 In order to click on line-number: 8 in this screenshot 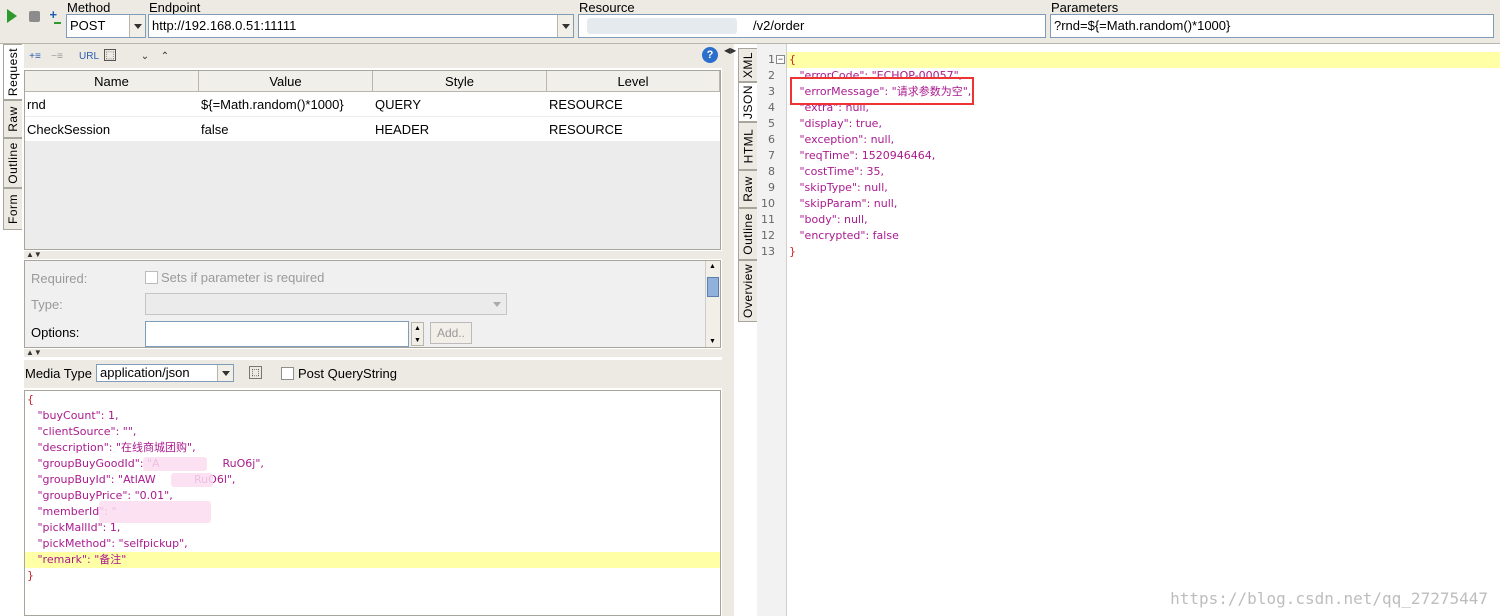, I will do `click(771, 171)`.